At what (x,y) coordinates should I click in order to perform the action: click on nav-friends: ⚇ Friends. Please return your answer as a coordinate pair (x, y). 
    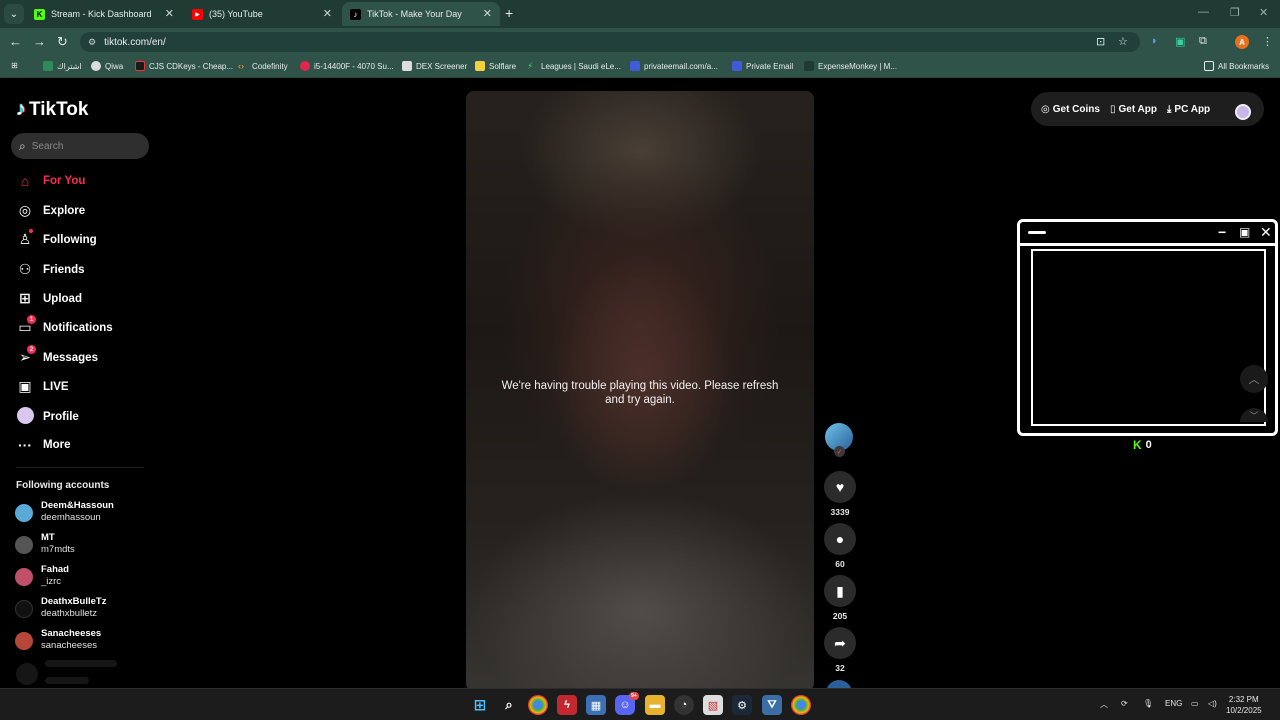
    Looking at the image, I should click on (50, 269).